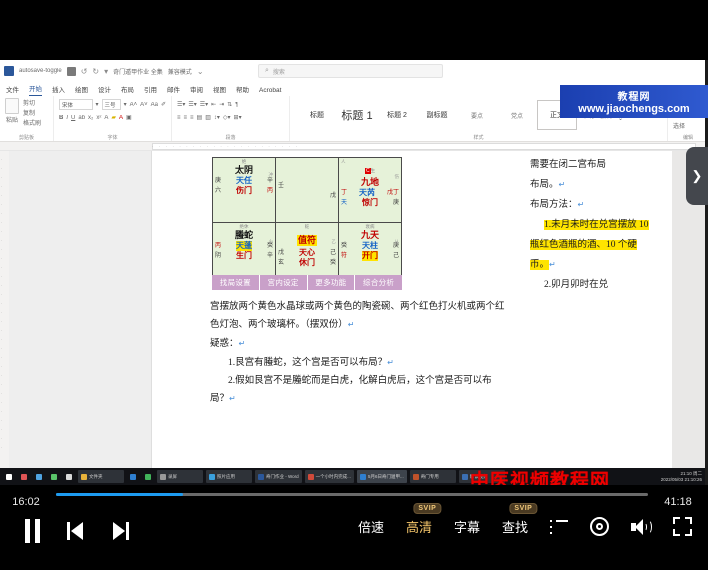 This screenshot has height=570, width=708. I want to click on strikethrough-icon: ab, so click(81, 118).